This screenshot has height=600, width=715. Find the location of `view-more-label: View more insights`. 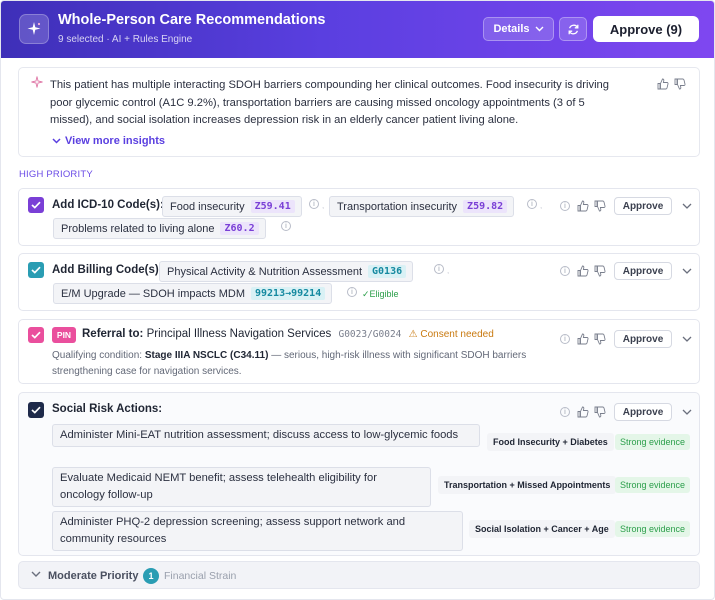

view-more-label: View more insights is located at coordinates (115, 141).